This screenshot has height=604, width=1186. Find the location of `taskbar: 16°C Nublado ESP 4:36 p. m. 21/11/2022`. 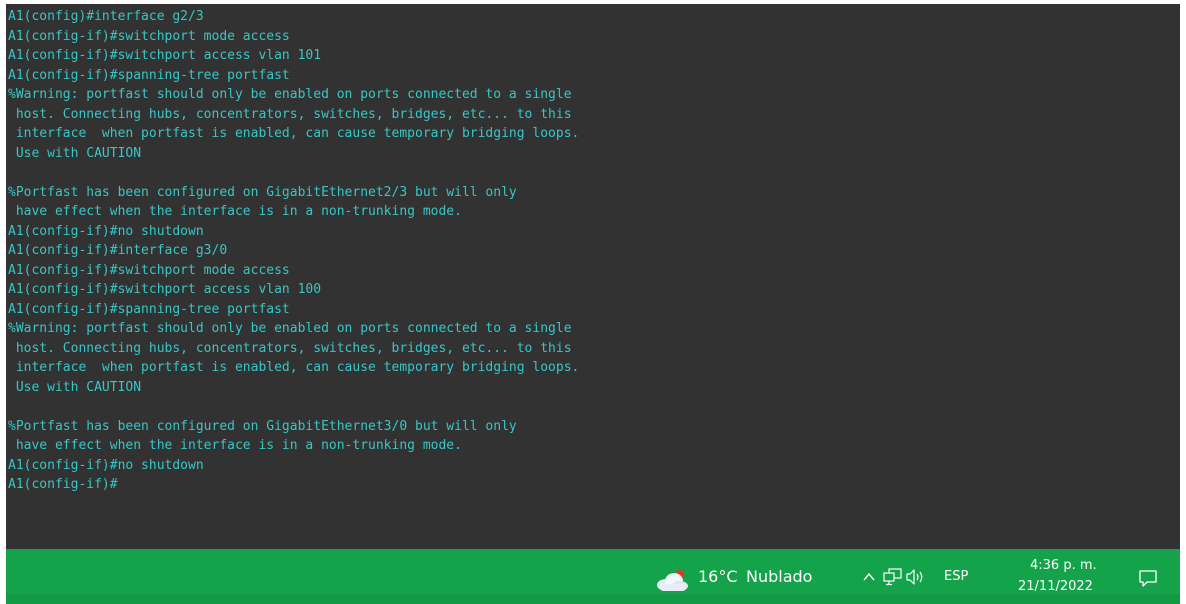

taskbar: 16°C Nublado ESP 4:36 p. m. 21/11/2022 is located at coordinates (593, 576).